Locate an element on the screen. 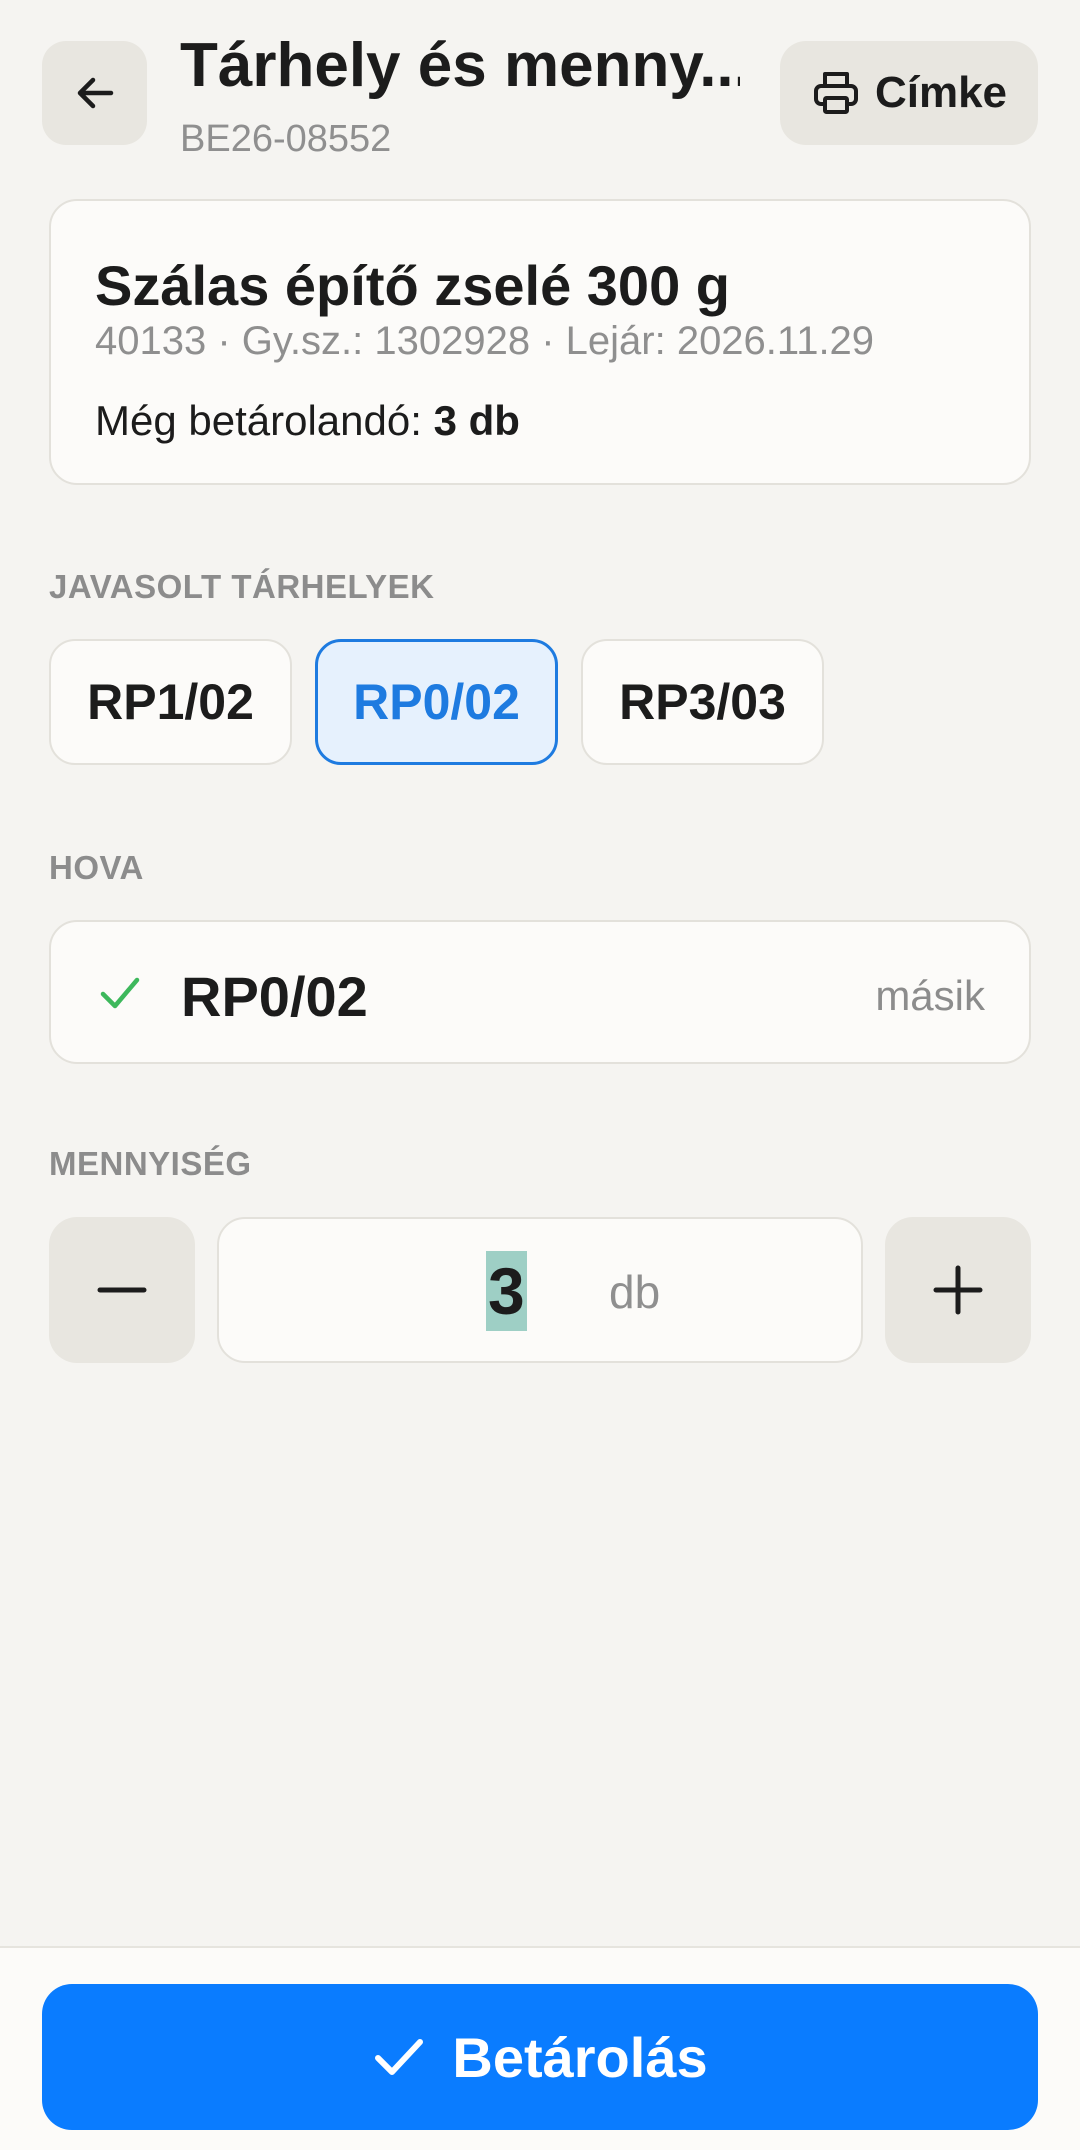 The height and width of the screenshot is (2150, 1080). suggested-locations-label: JAVASOLT TÁRHELYEK is located at coordinates (242, 586).